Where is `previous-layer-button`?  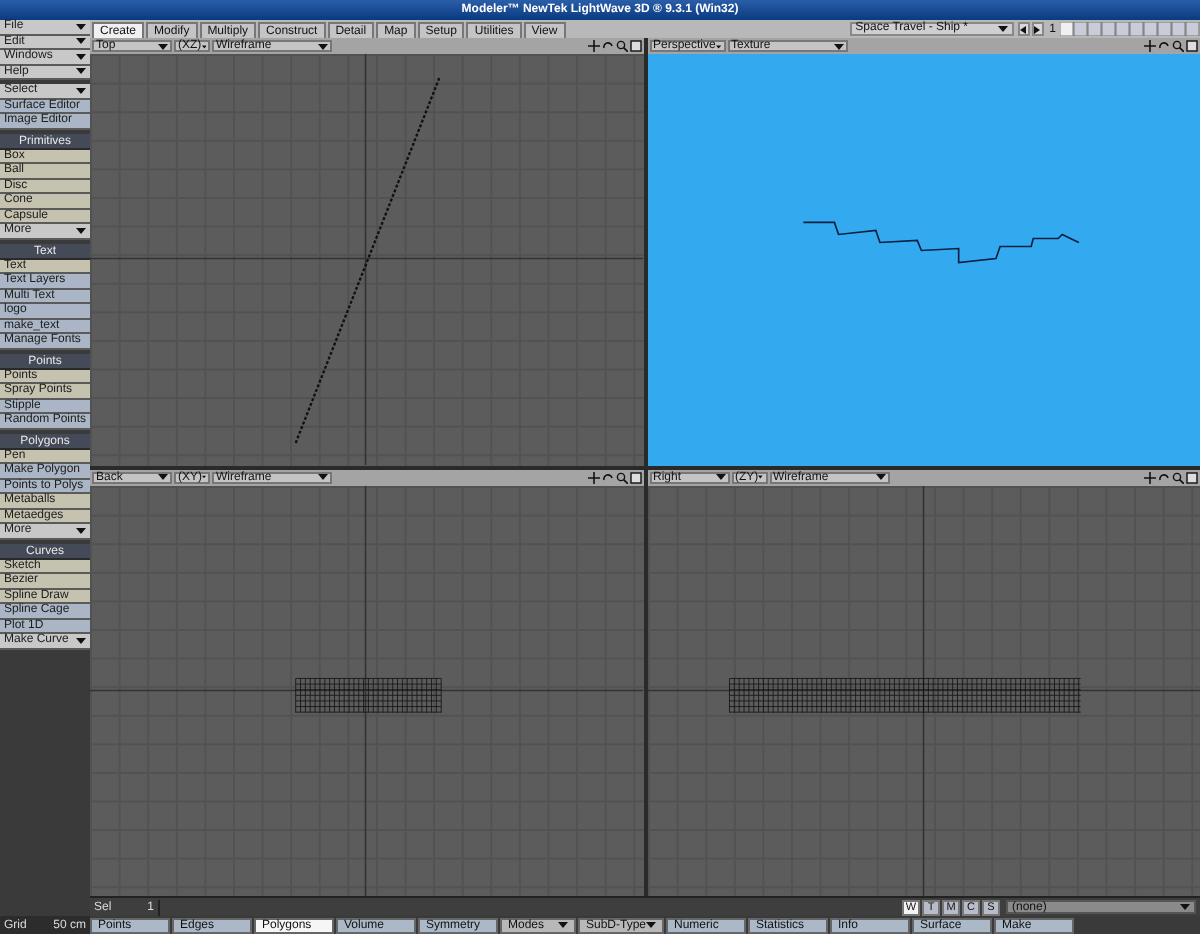
previous-layer-button is located at coordinates (1023, 29).